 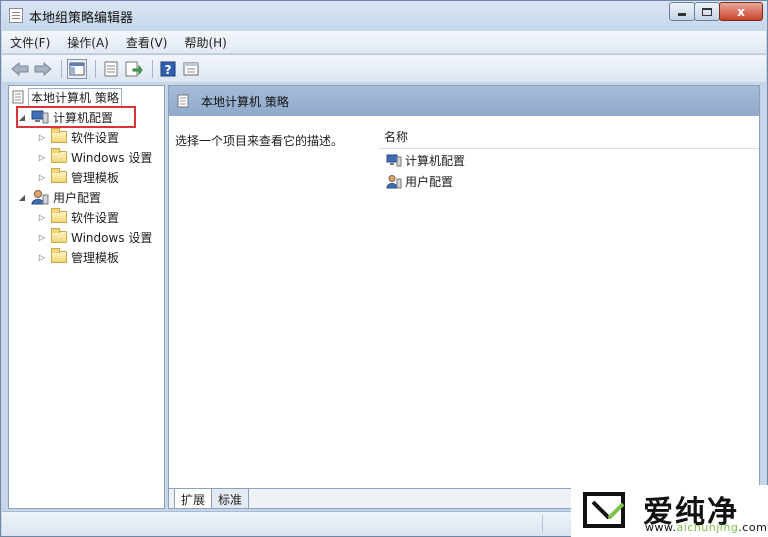 I want to click on back-button, so click(x=20, y=69).